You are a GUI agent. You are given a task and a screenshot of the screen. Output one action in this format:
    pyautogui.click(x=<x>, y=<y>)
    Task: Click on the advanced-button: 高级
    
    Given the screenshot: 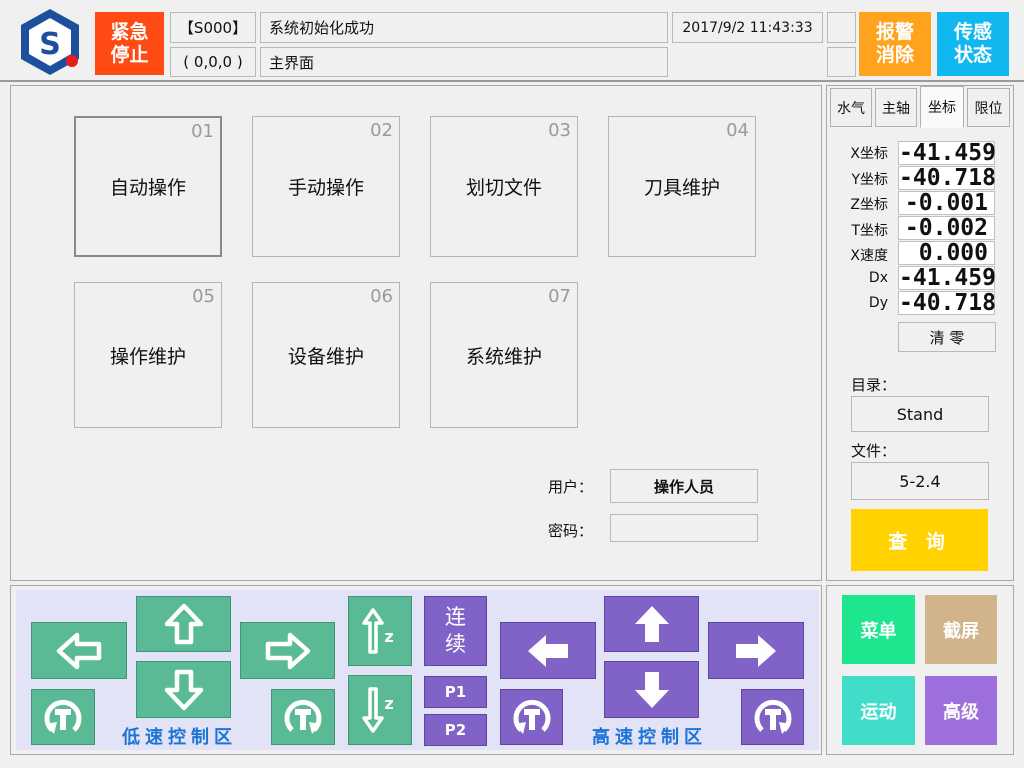 What is the action you would take?
    pyautogui.click(x=961, y=710)
    